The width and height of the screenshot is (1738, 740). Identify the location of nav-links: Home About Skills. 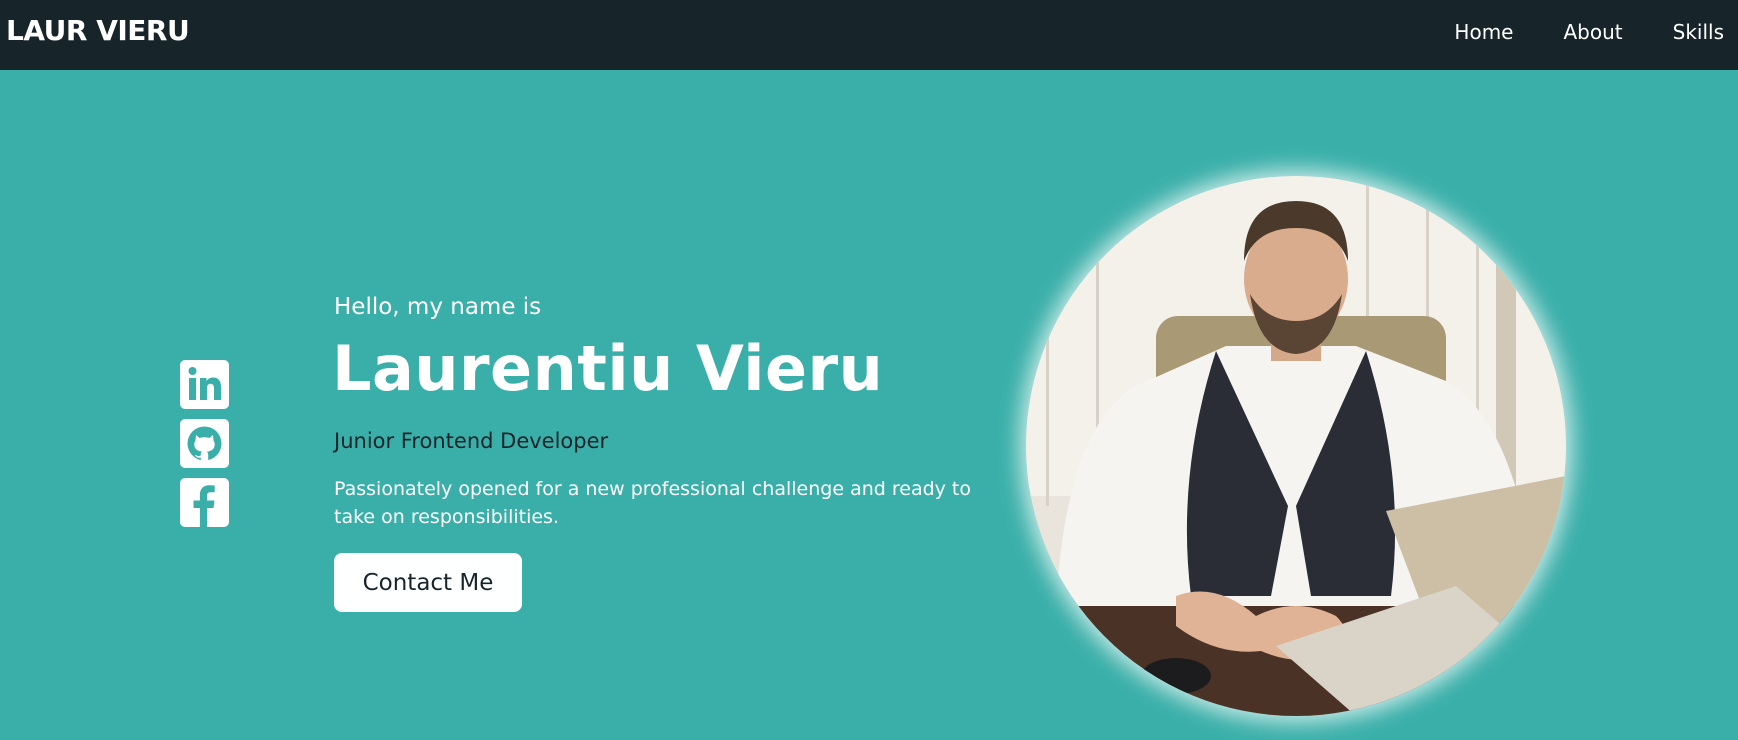
(1589, 32).